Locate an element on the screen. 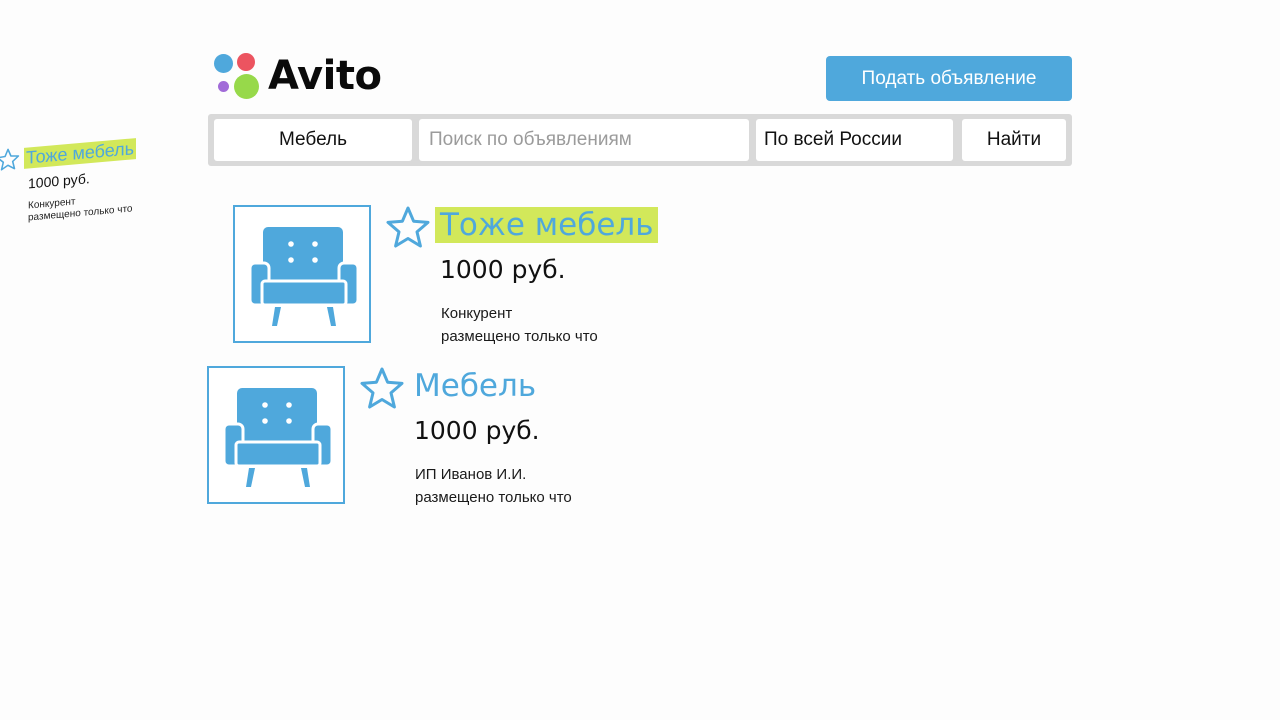  listing-meta: Конкурент размещено только что is located at coordinates (519, 325).